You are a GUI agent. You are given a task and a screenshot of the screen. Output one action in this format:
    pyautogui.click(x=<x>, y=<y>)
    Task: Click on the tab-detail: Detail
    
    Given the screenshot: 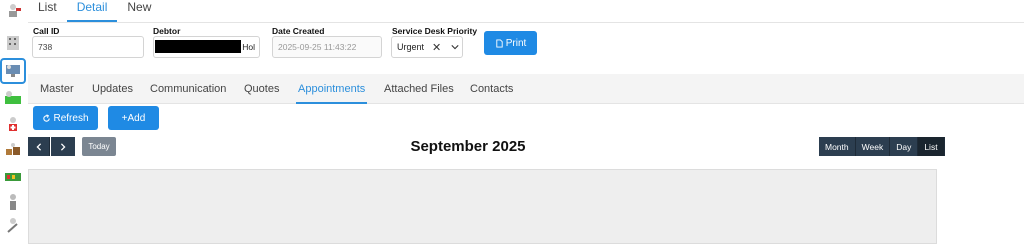 What is the action you would take?
    pyautogui.click(x=92, y=11)
    